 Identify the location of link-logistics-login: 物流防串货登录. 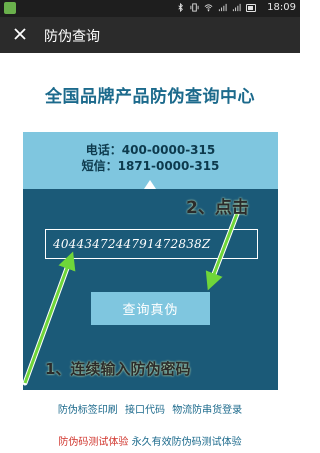
(207, 410).